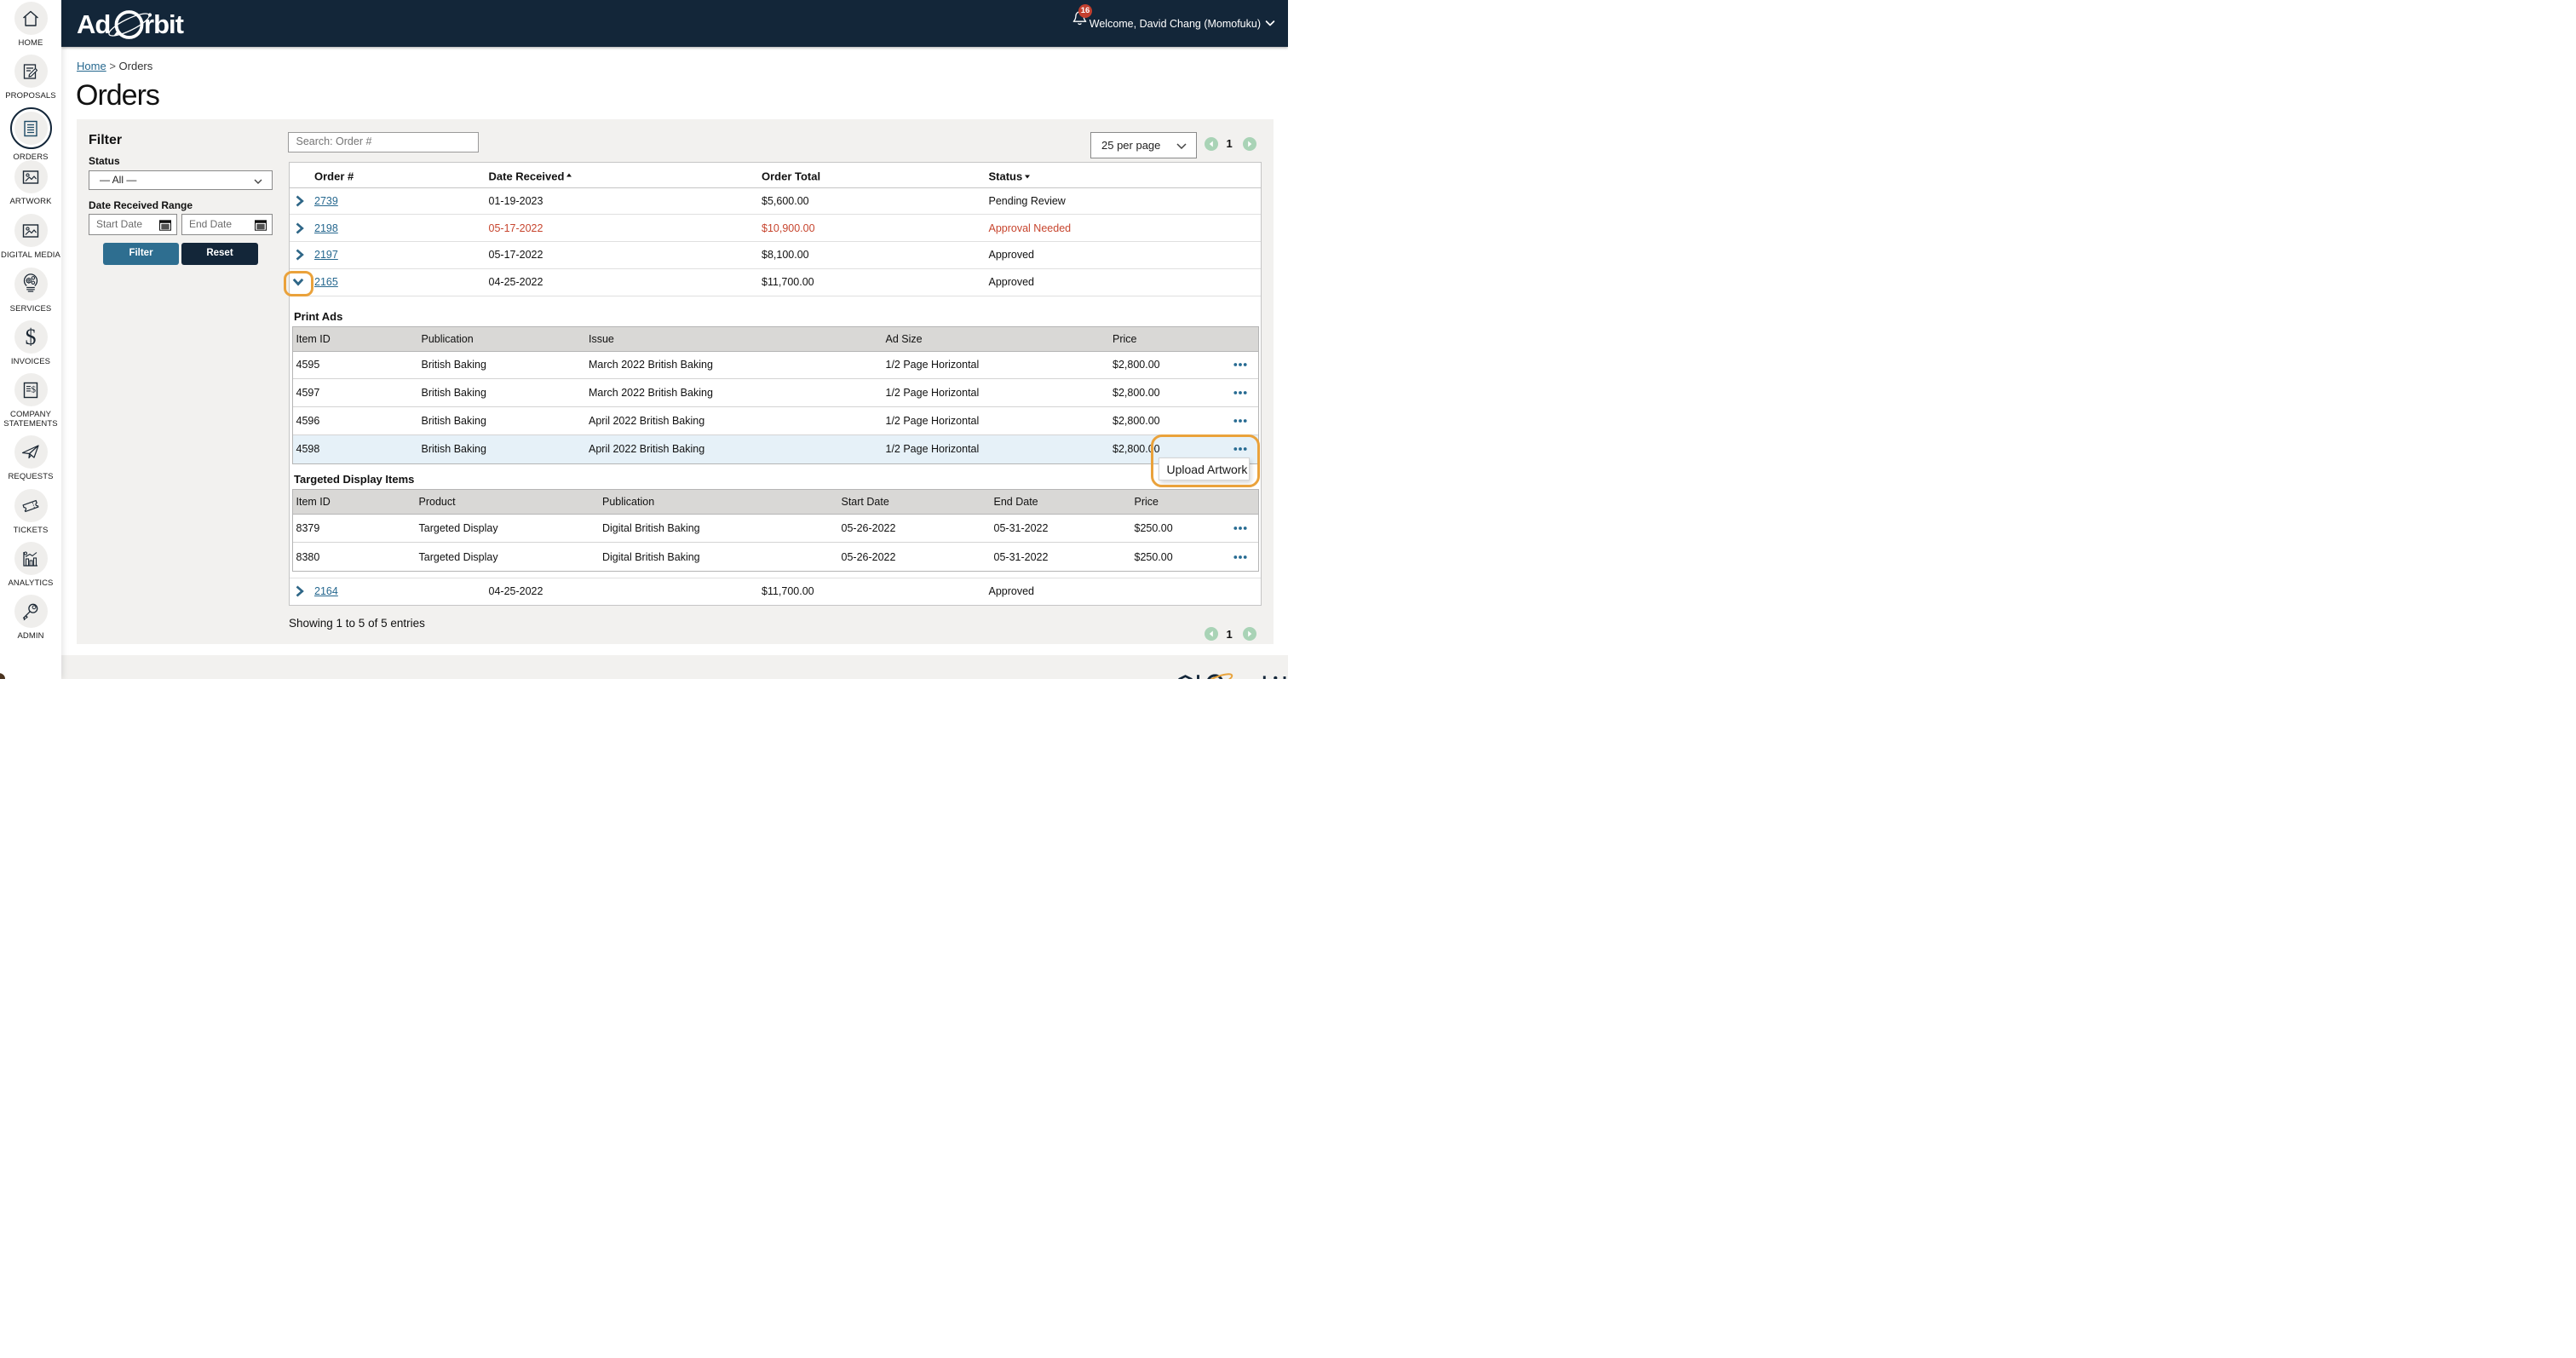 This screenshot has height=1358, width=2576. What do you see at coordinates (164, 24) in the screenshot?
I see `svg-text: rbit` at bounding box center [164, 24].